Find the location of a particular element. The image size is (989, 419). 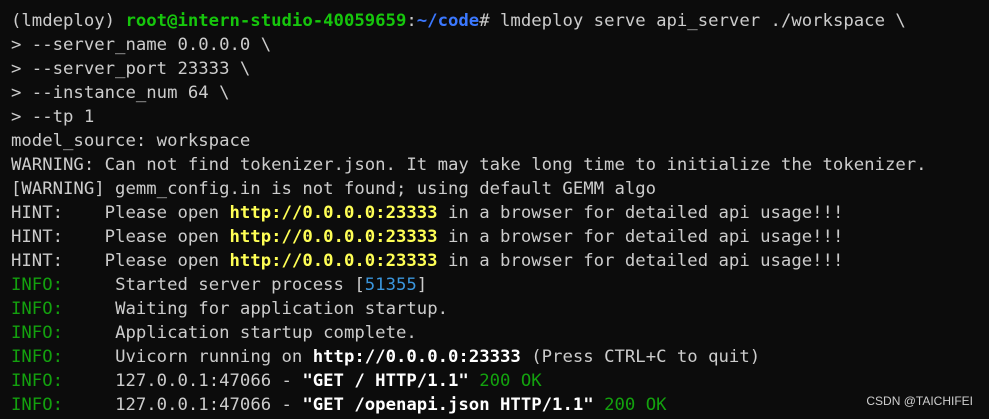

conda-env: (lmdeploy) is located at coordinates (68, 21).